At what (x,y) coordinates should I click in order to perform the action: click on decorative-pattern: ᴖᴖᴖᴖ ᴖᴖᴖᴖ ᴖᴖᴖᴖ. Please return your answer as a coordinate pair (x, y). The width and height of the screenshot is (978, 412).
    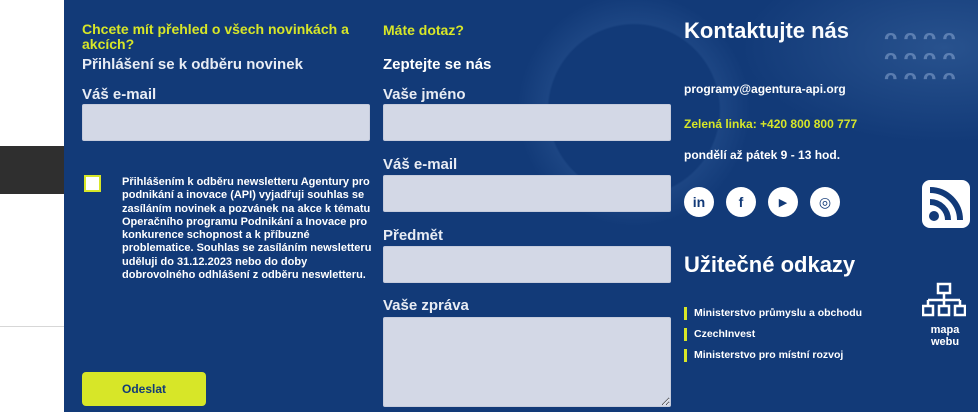
    Looking at the image, I should click on (923, 57).